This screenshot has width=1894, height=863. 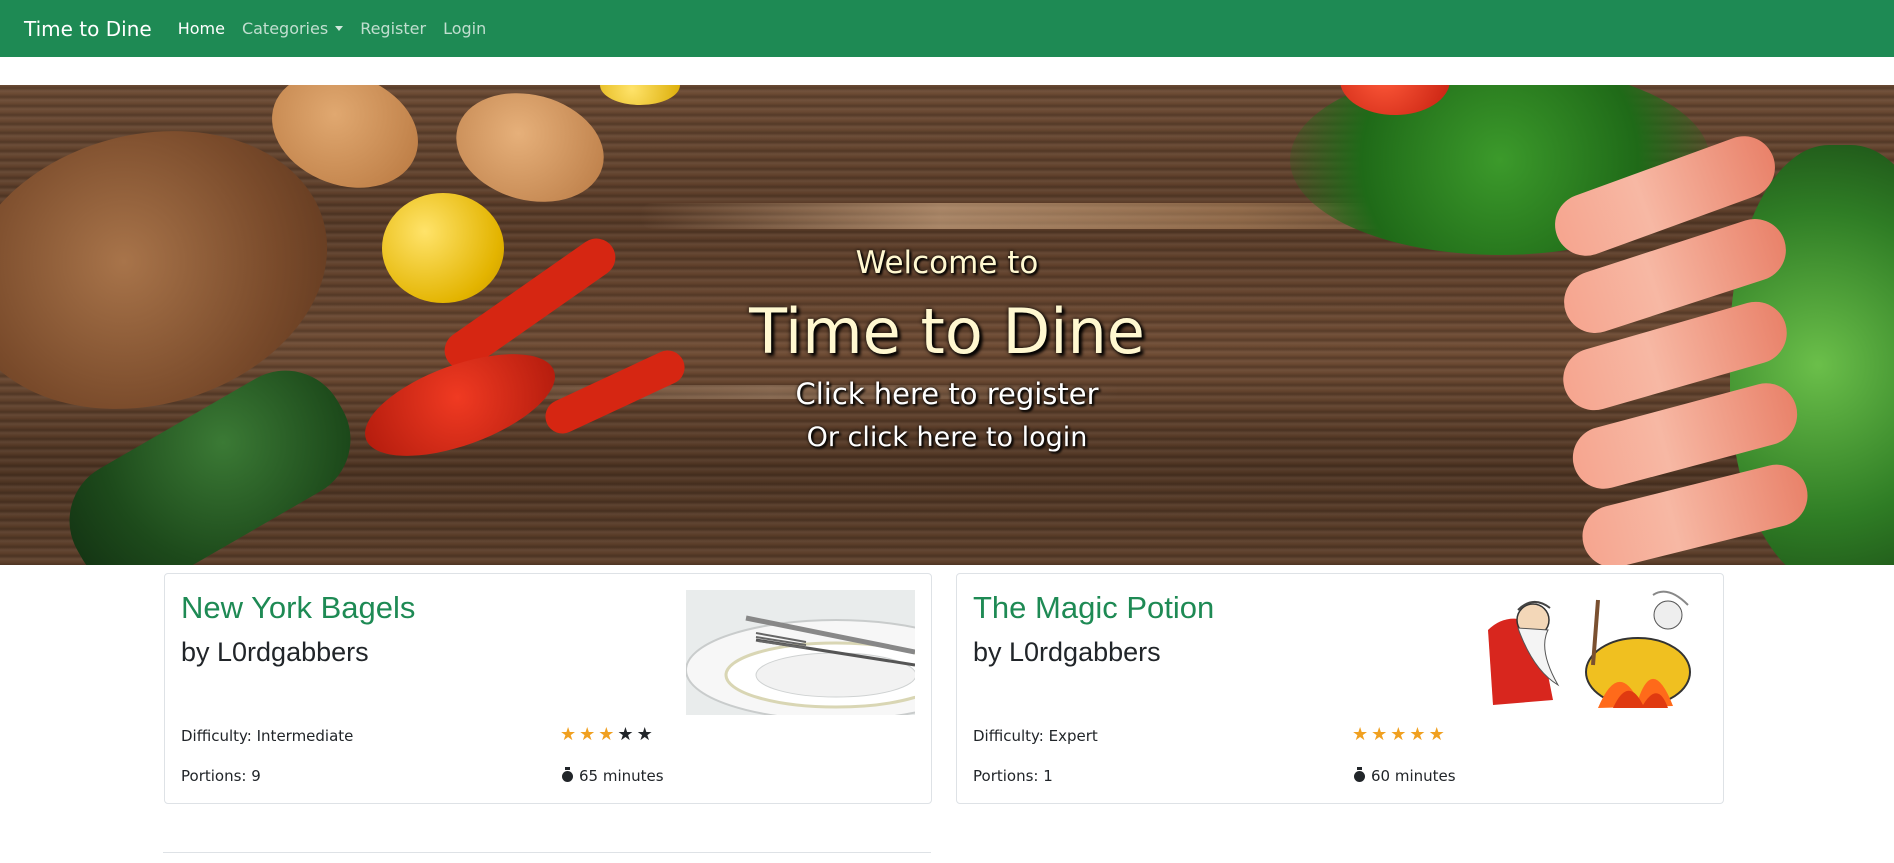 I want to click on hero-title: Time to Dine, so click(x=947, y=331).